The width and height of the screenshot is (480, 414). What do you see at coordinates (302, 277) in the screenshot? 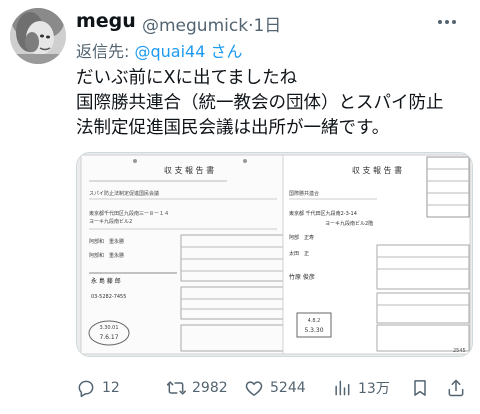
I see `right-doc-handwritten-name: 竹原 俊彦` at bounding box center [302, 277].